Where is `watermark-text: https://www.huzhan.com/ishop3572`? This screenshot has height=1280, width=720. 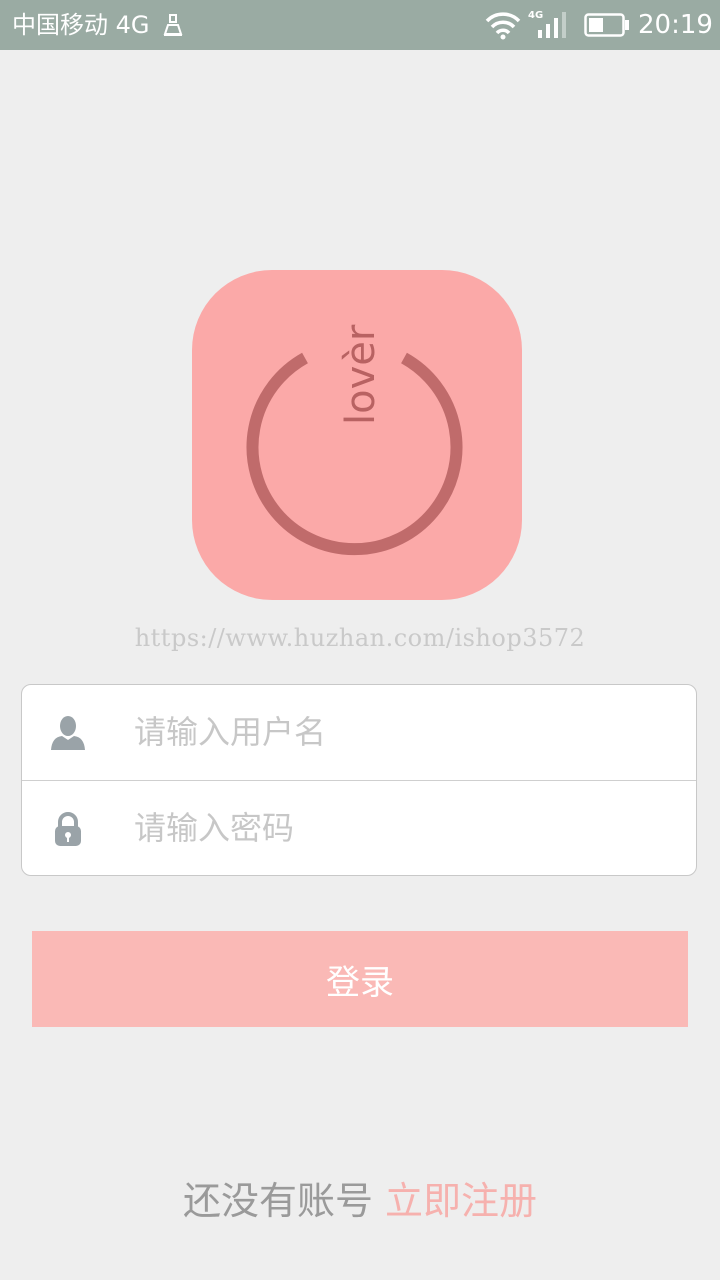
watermark-text: https://www.huzhan.com/ishop3572 is located at coordinates (360, 638).